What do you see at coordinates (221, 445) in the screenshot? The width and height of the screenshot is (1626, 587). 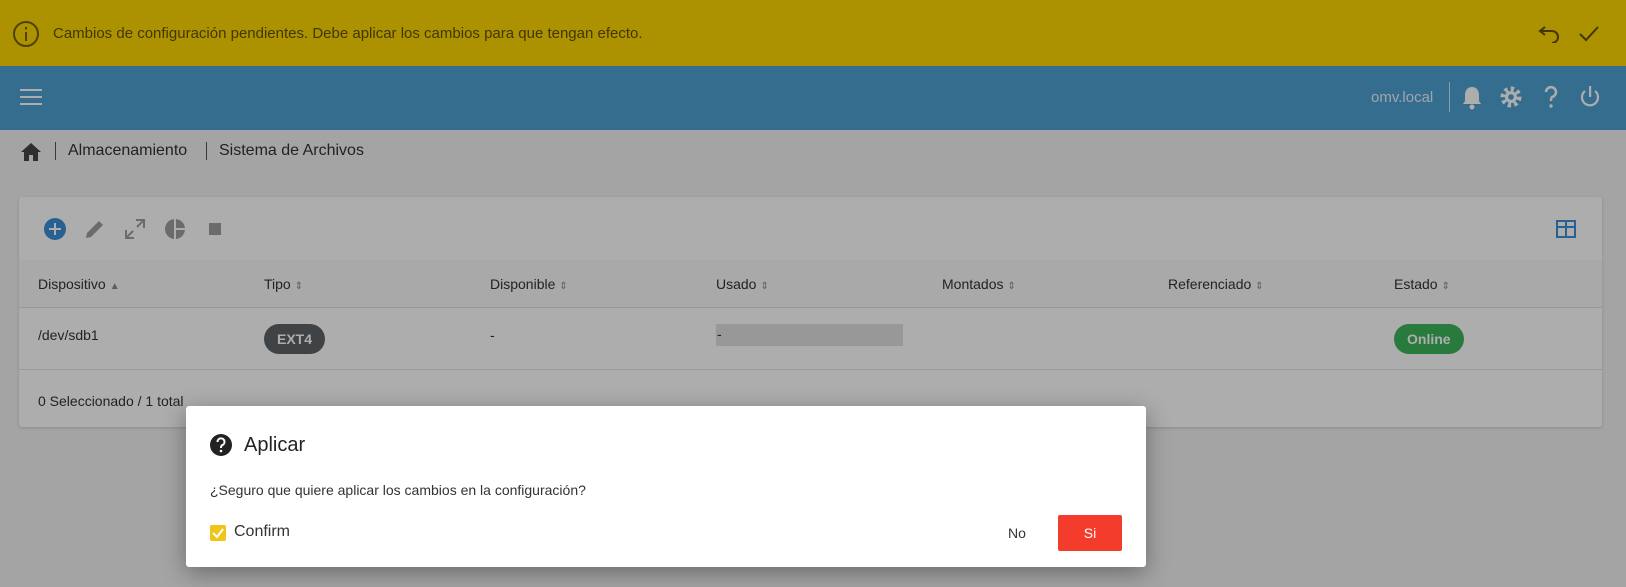 I see `question-icon` at bounding box center [221, 445].